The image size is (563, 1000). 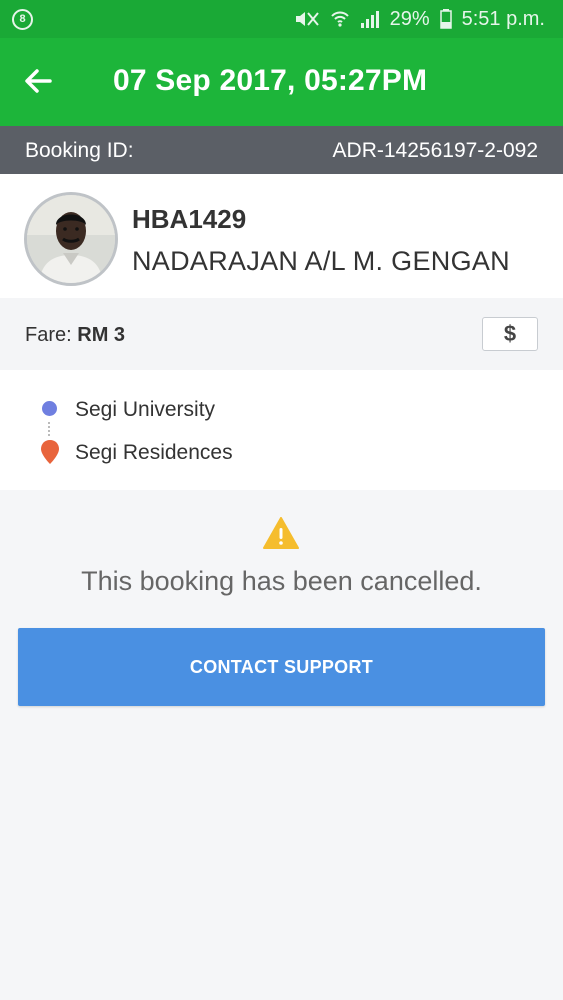 I want to click on driver-name: NADARAJAN A/L M. GENGAN, so click(x=321, y=261).